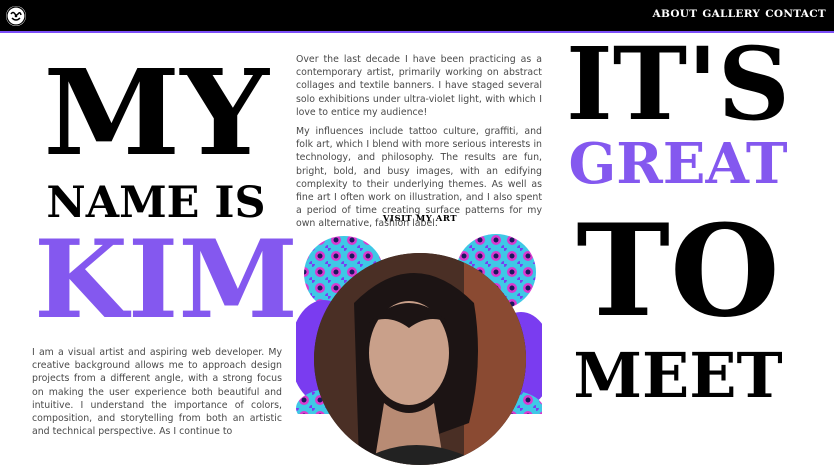 The height and width of the screenshot is (465, 834). What do you see at coordinates (675, 14) in the screenshot?
I see `nav-about-link: ABOUT` at bounding box center [675, 14].